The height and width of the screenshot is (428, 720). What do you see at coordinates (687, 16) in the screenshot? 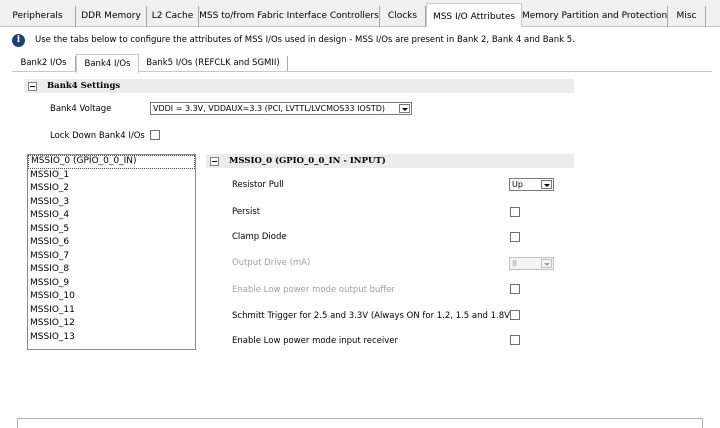
I see `tab-misc: Misc` at bounding box center [687, 16].